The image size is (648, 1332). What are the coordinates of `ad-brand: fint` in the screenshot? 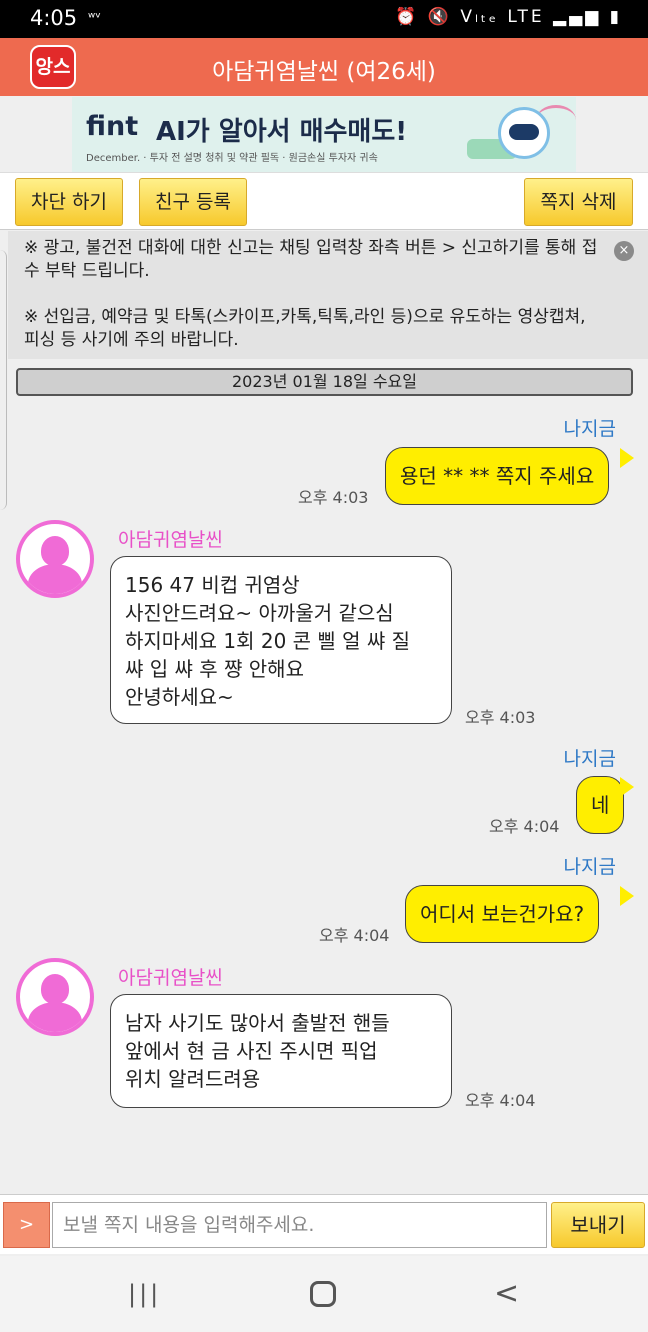 It's located at (112, 126).